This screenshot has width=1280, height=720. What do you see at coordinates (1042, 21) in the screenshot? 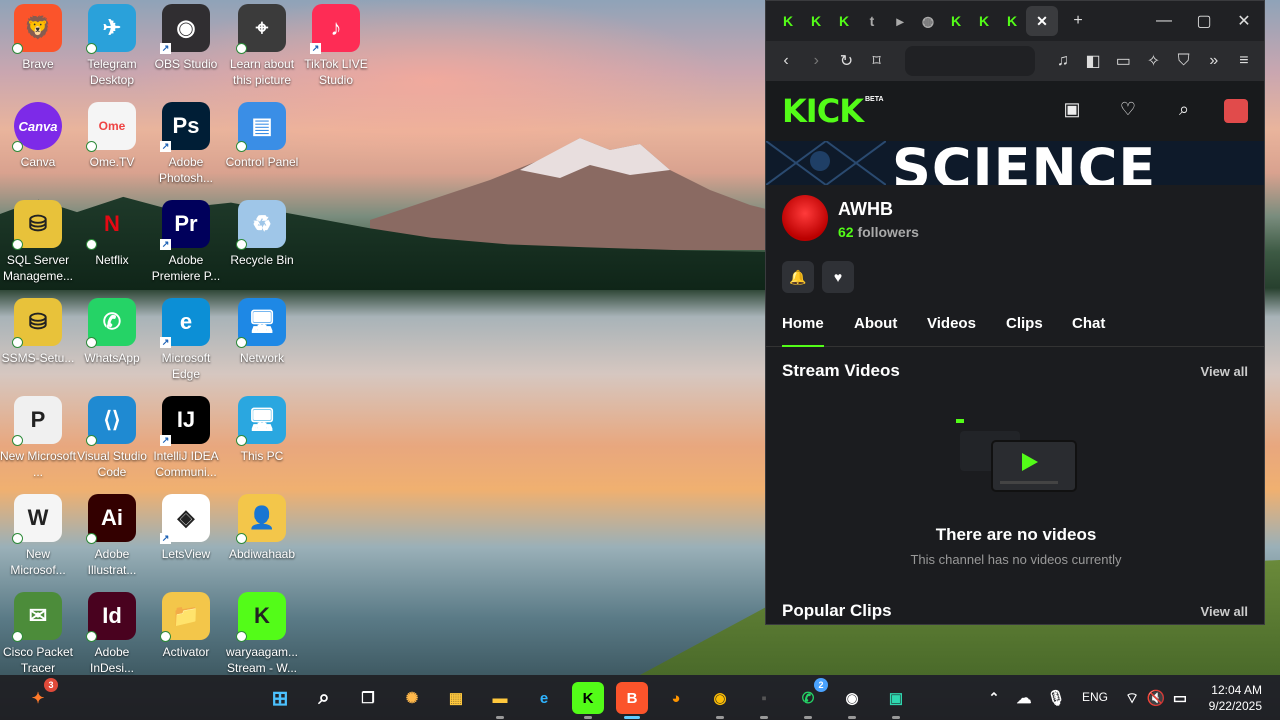
I see `active-tab-close-icon: ✕` at bounding box center [1042, 21].